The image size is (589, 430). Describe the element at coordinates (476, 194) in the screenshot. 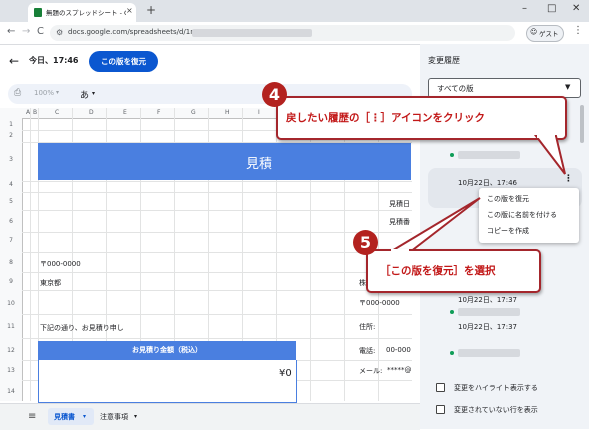

I see `annotation-arrows` at that location.